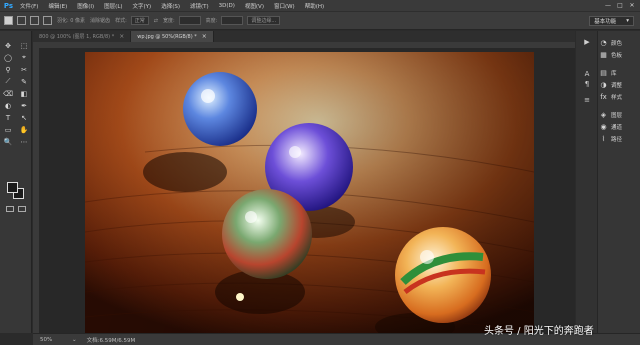  I want to click on restore-button: □, so click(620, 5).